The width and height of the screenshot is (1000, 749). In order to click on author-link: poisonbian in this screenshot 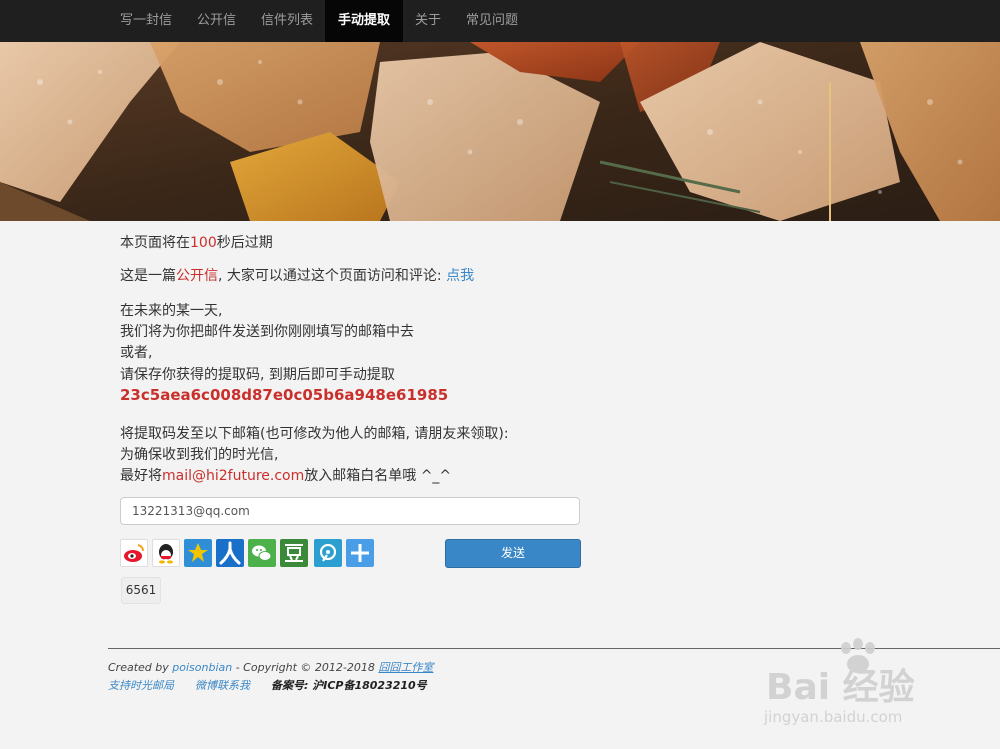, I will do `click(202, 667)`.